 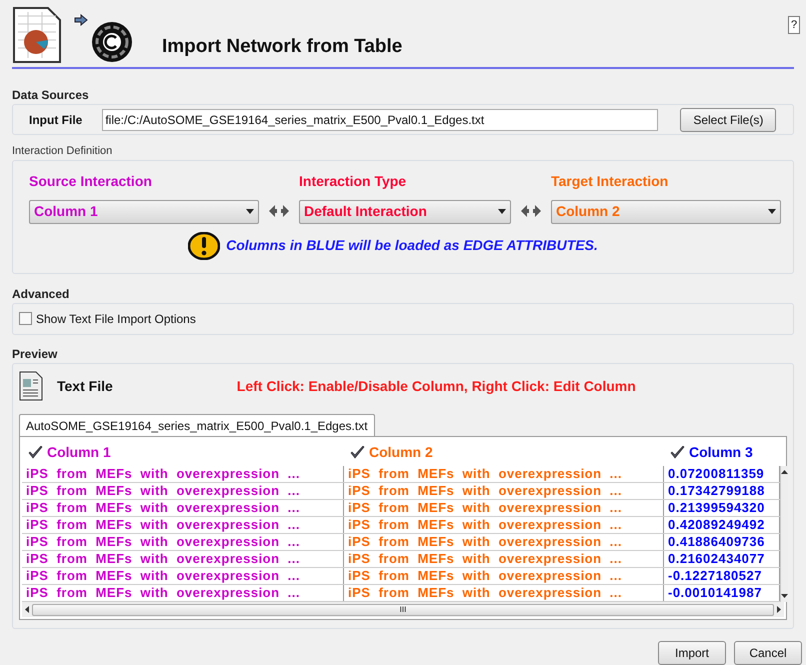 I want to click on column-header: Column 1, so click(x=183, y=453).